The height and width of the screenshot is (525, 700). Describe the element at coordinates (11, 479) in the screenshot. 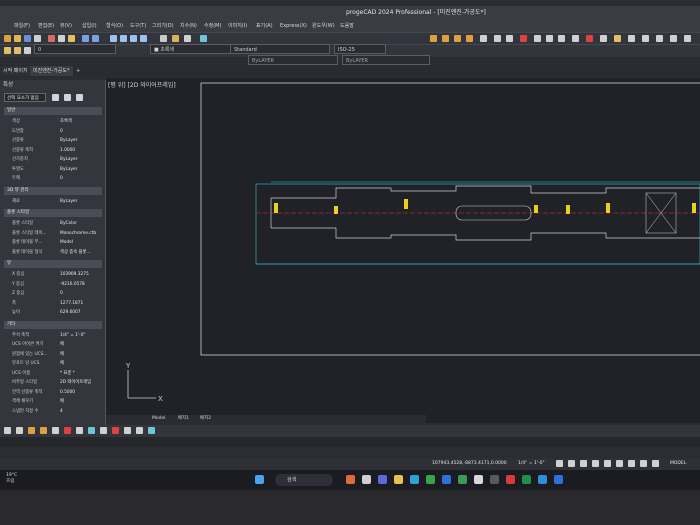

I see `weather-widget: 19°C 흐림` at that location.